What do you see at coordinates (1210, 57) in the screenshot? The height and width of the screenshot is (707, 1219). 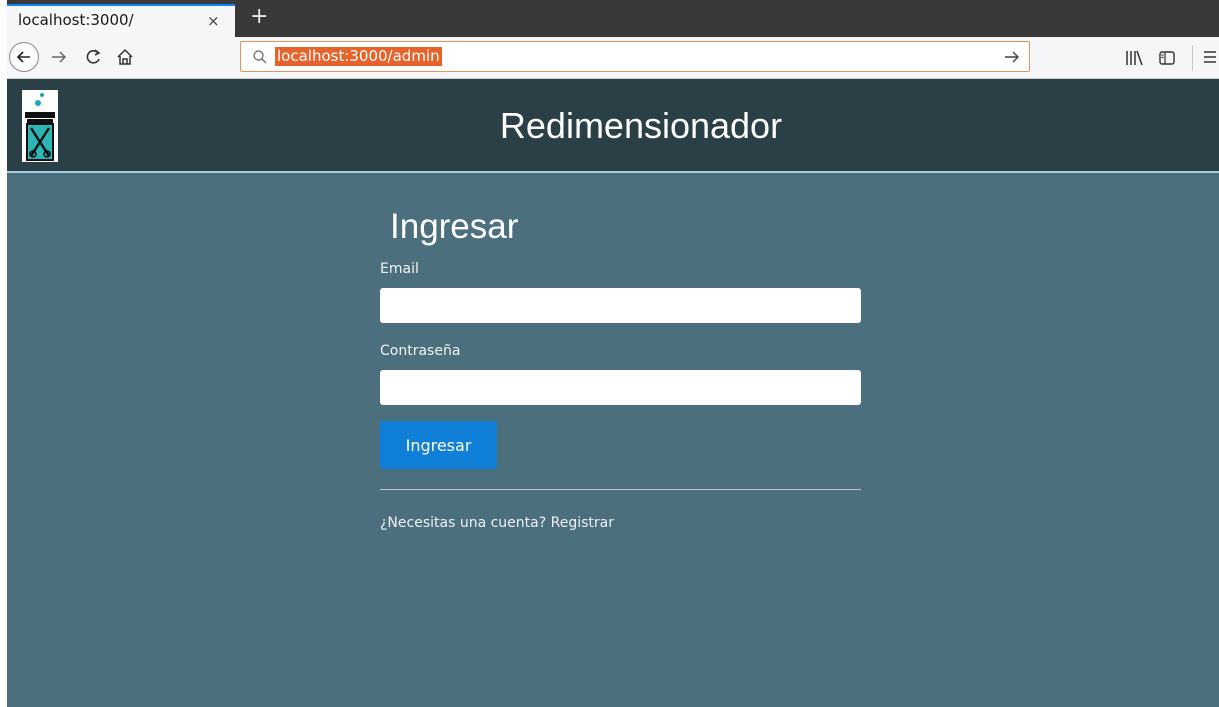 I see `menu-icon` at bounding box center [1210, 57].